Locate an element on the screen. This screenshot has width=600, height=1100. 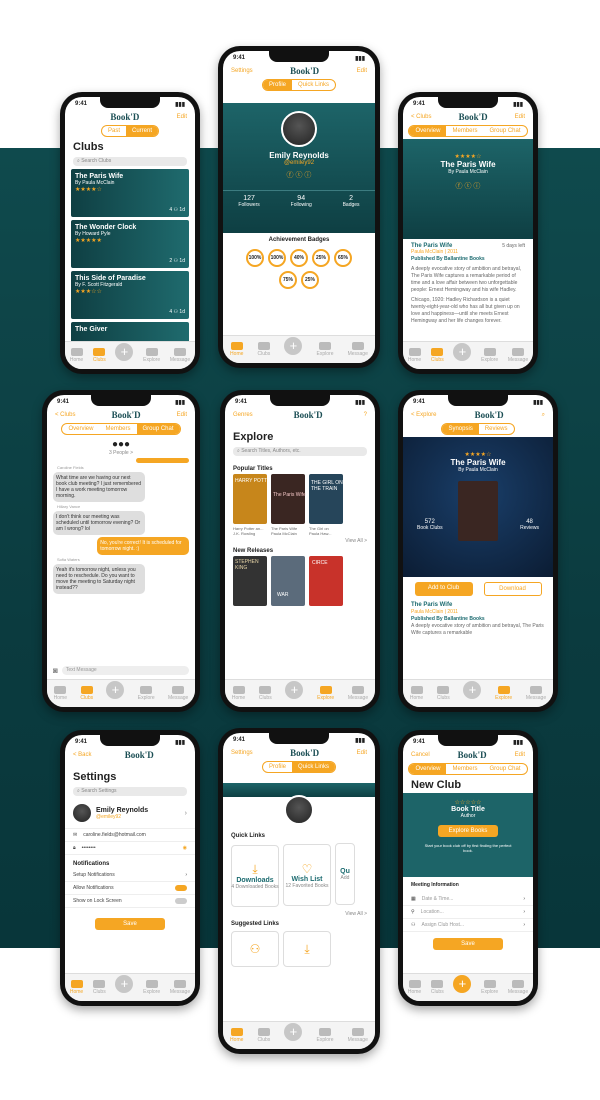
badge: 65% is located at coordinates (343, 258).